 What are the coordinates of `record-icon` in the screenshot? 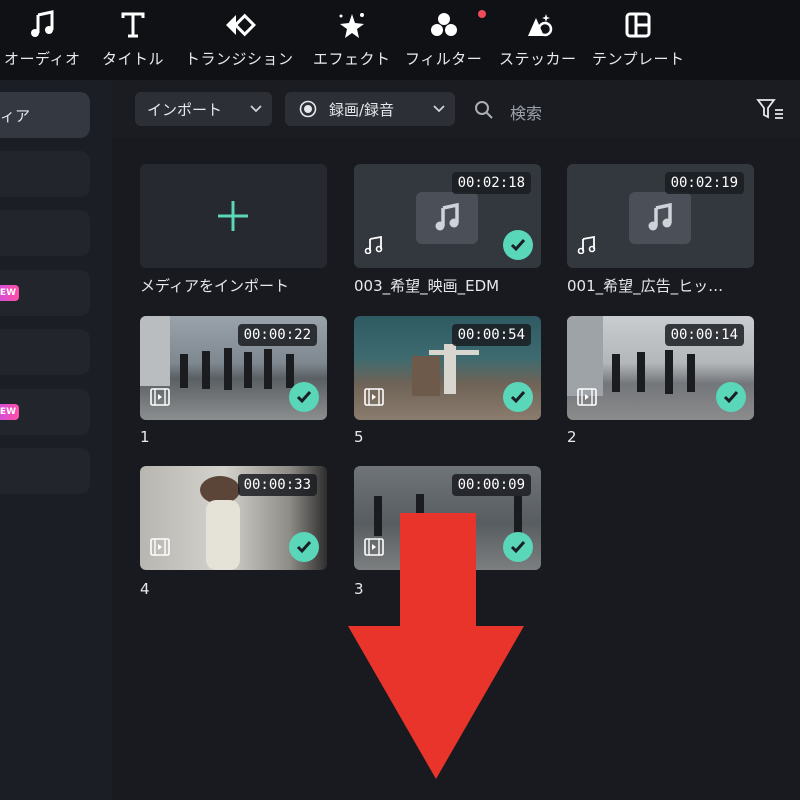 It's located at (308, 109).